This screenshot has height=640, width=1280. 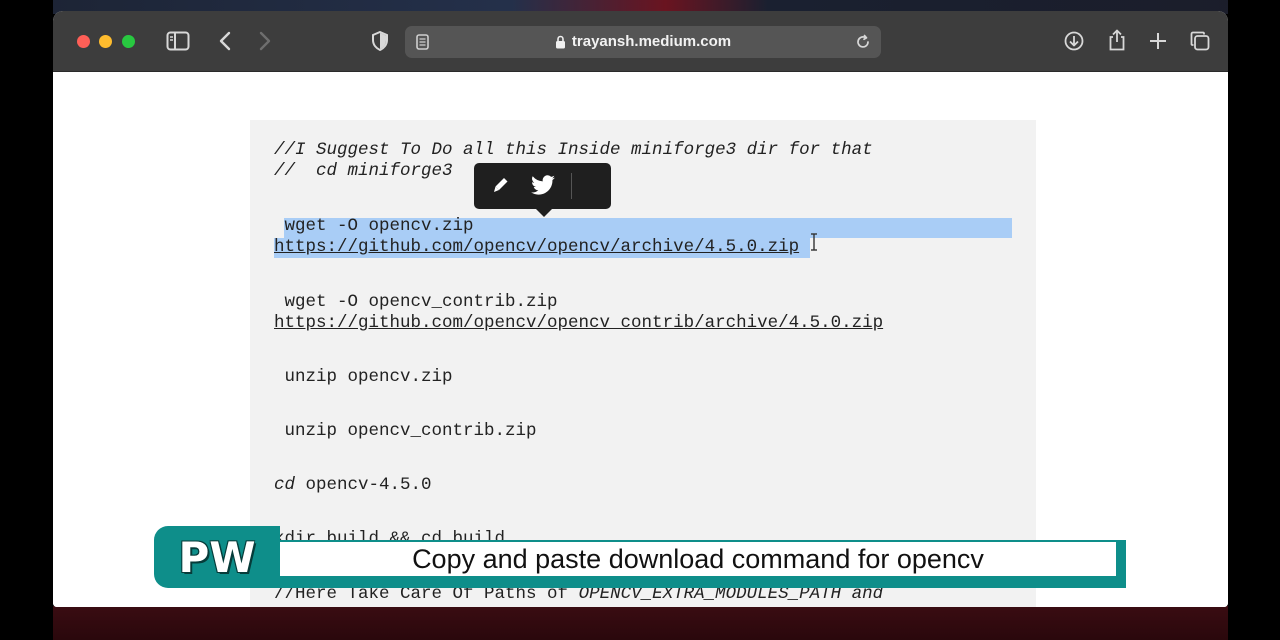 I want to click on highlight-pen-icon, so click(x=501, y=186).